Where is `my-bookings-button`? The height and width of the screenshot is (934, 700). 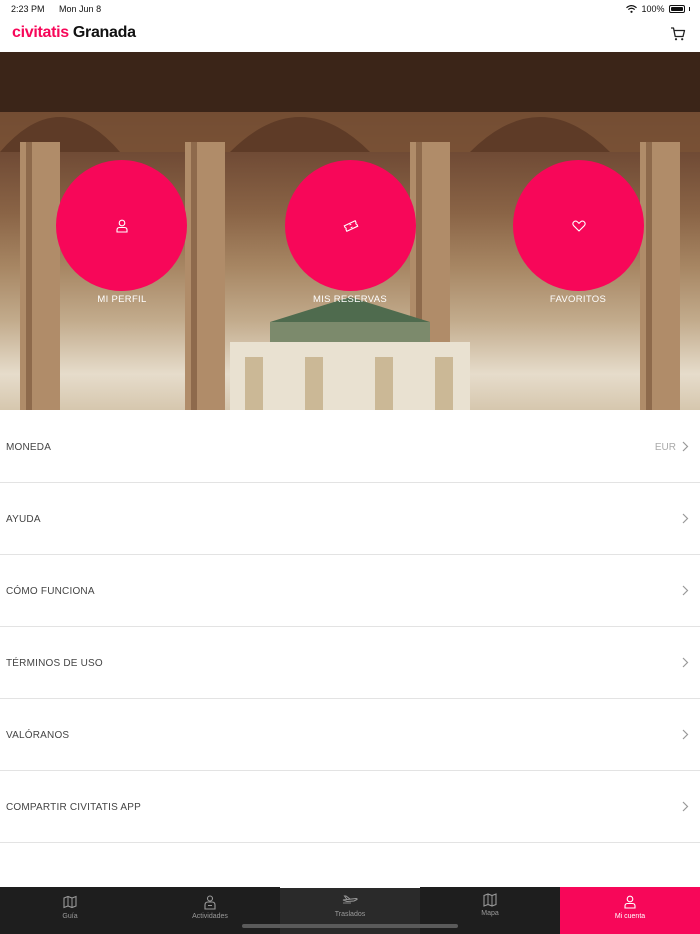 my-bookings-button is located at coordinates (350, 225).